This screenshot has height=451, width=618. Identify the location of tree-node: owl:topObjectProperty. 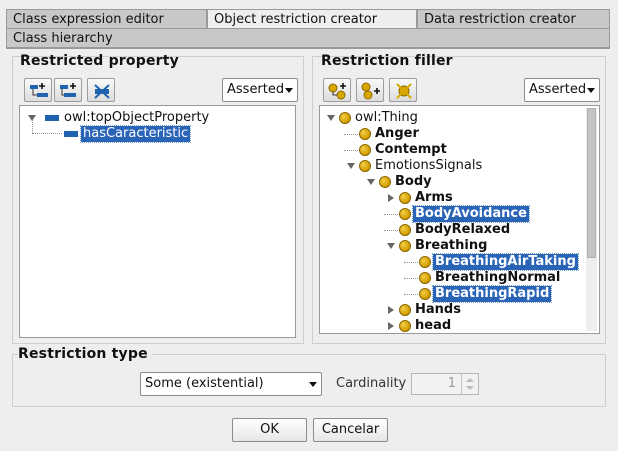
(155, 118).